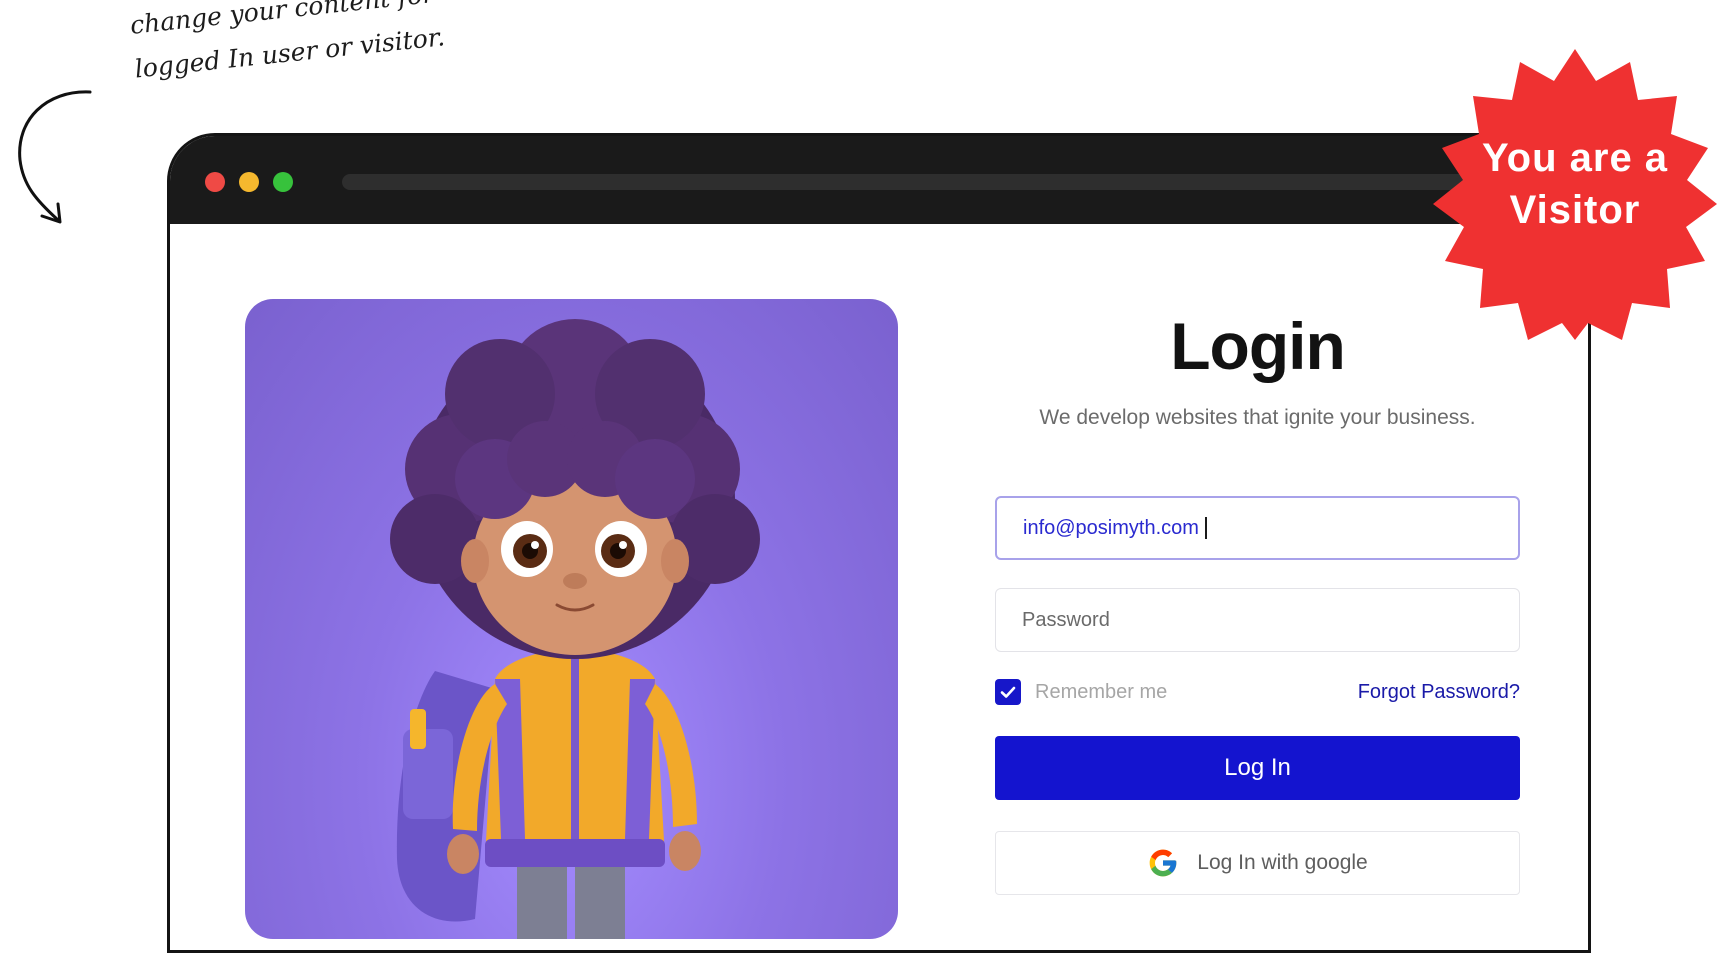 This screenshot has height=953, width=1722. I want to click on check-icon, so click(1008, 692).